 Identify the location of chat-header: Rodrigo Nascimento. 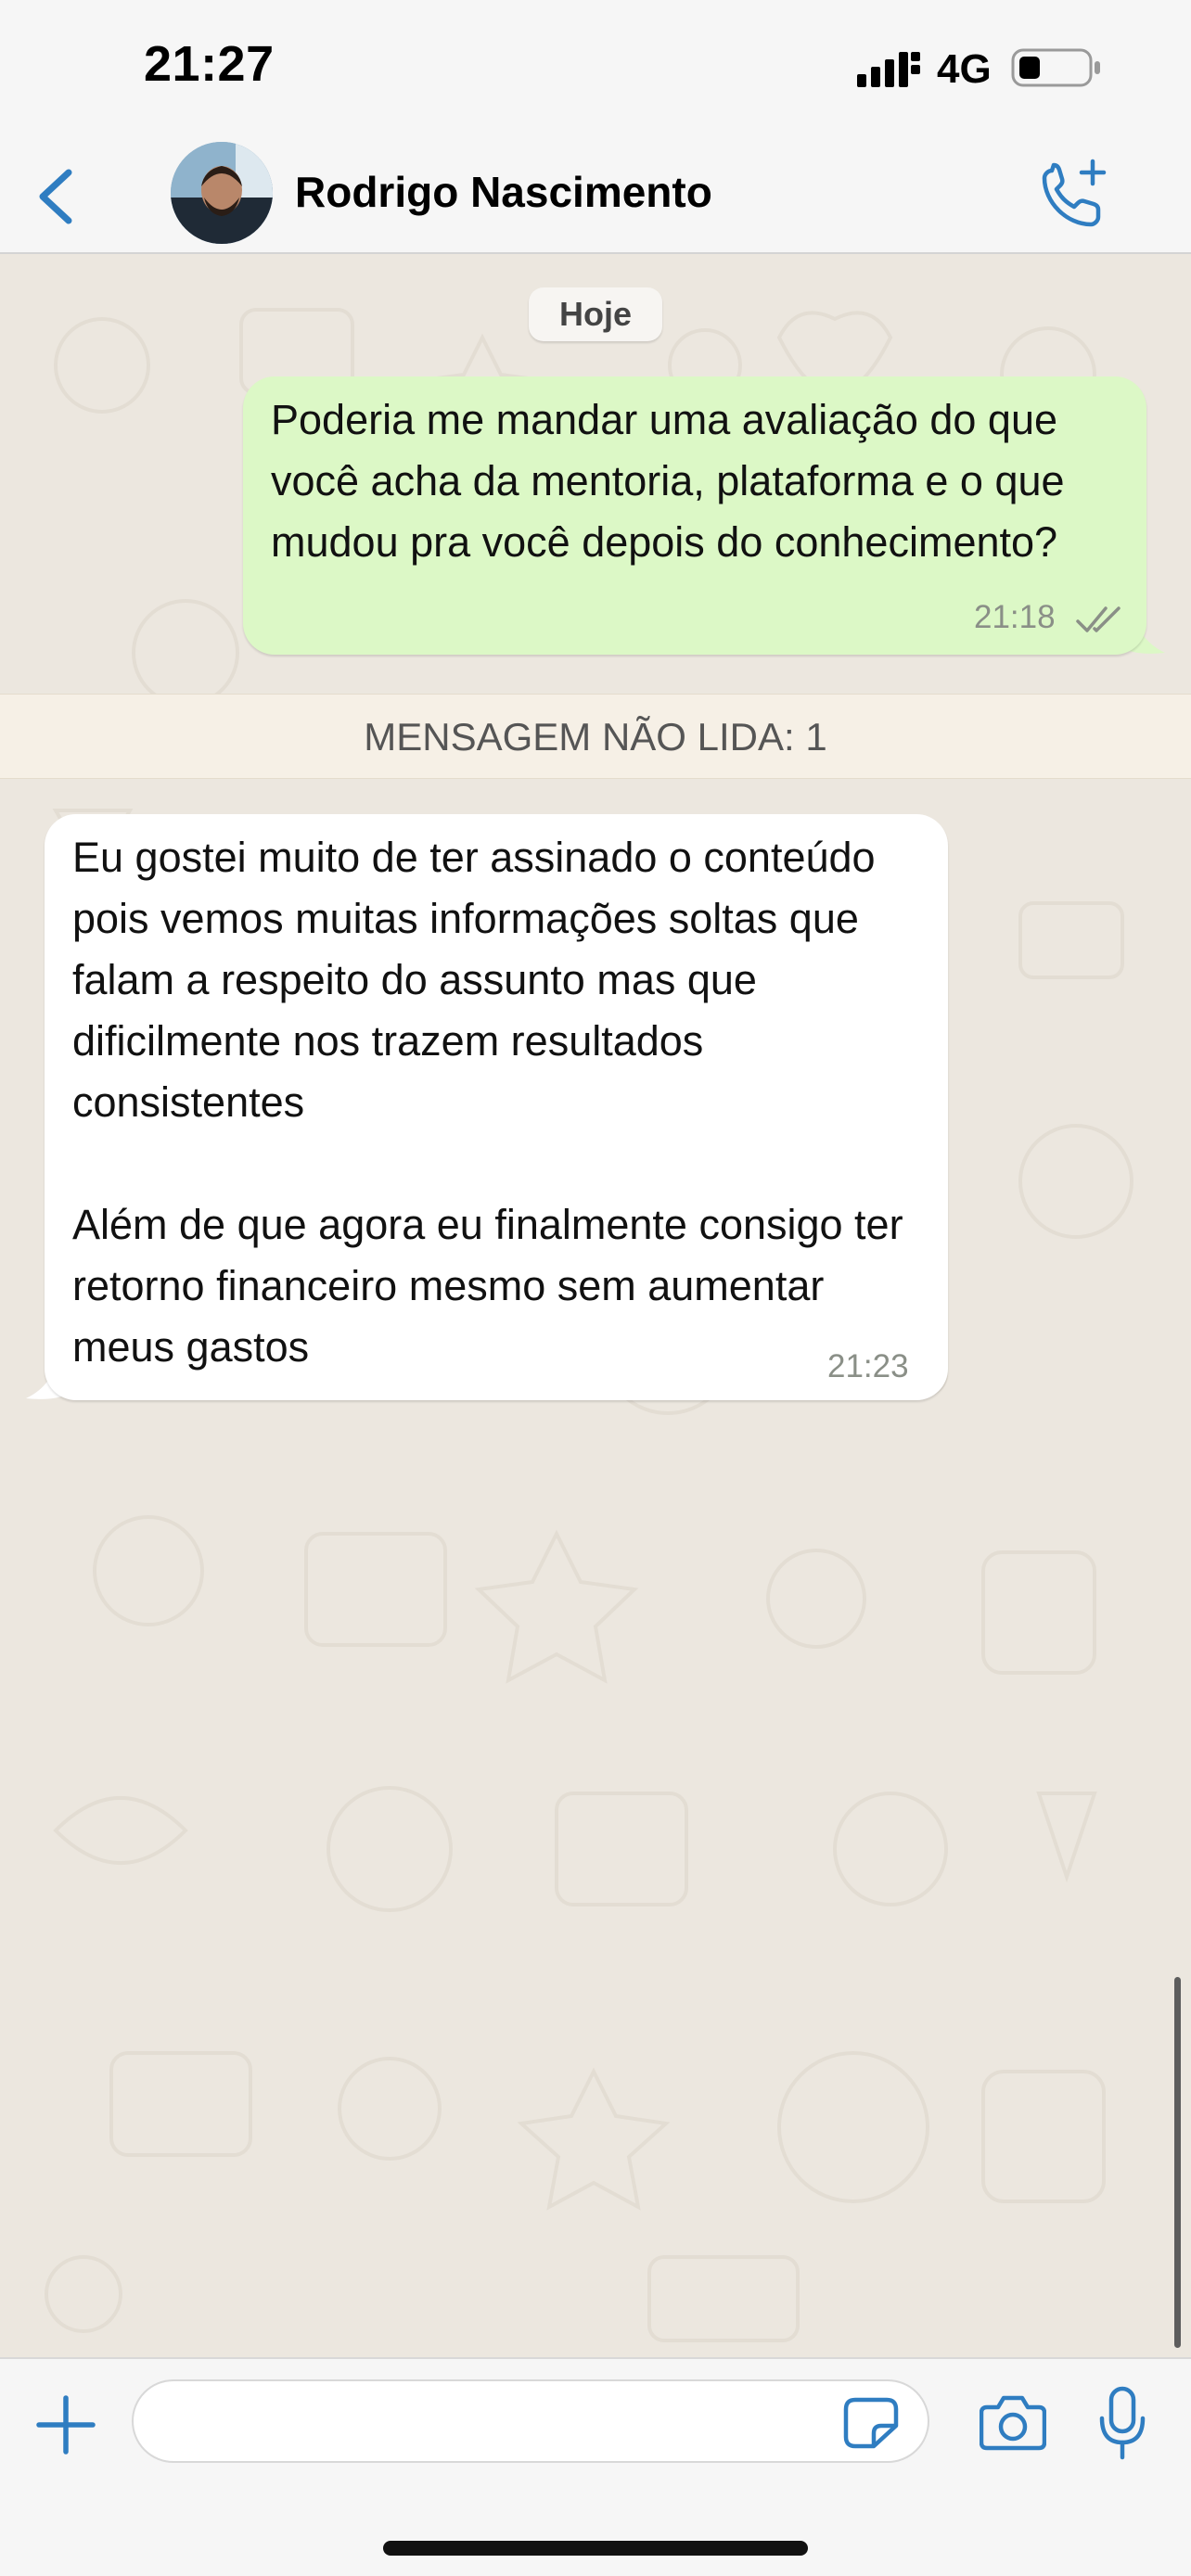
(595, 196).